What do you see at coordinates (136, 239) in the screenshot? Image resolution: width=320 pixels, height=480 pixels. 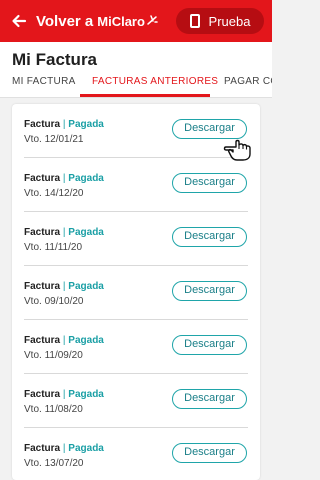 I see `invoice-row: Factura | Pagada Vto. 11/11/20 Descargar` at bounding box center [136, 239].